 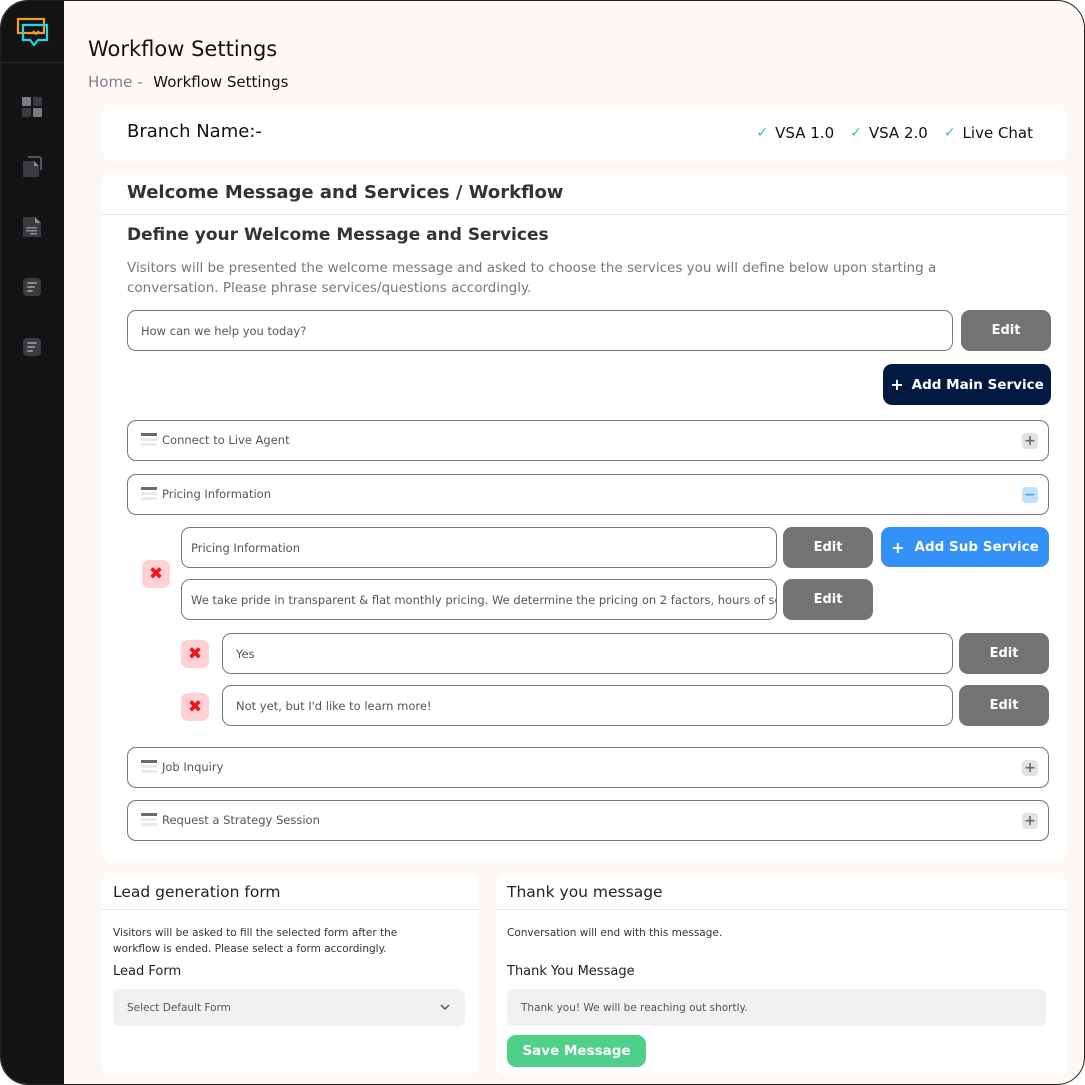 What do you see at coordinates (197, 892) in the screenshot?
I see `lead-form-heading: Lead generation form` at bounding box center [197, 892].